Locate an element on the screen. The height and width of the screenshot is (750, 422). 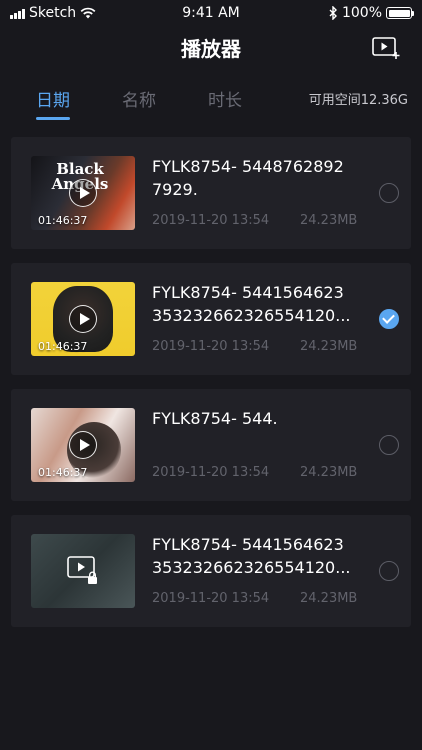
tab-duration: 时长 is located at coordinates (225, 98).